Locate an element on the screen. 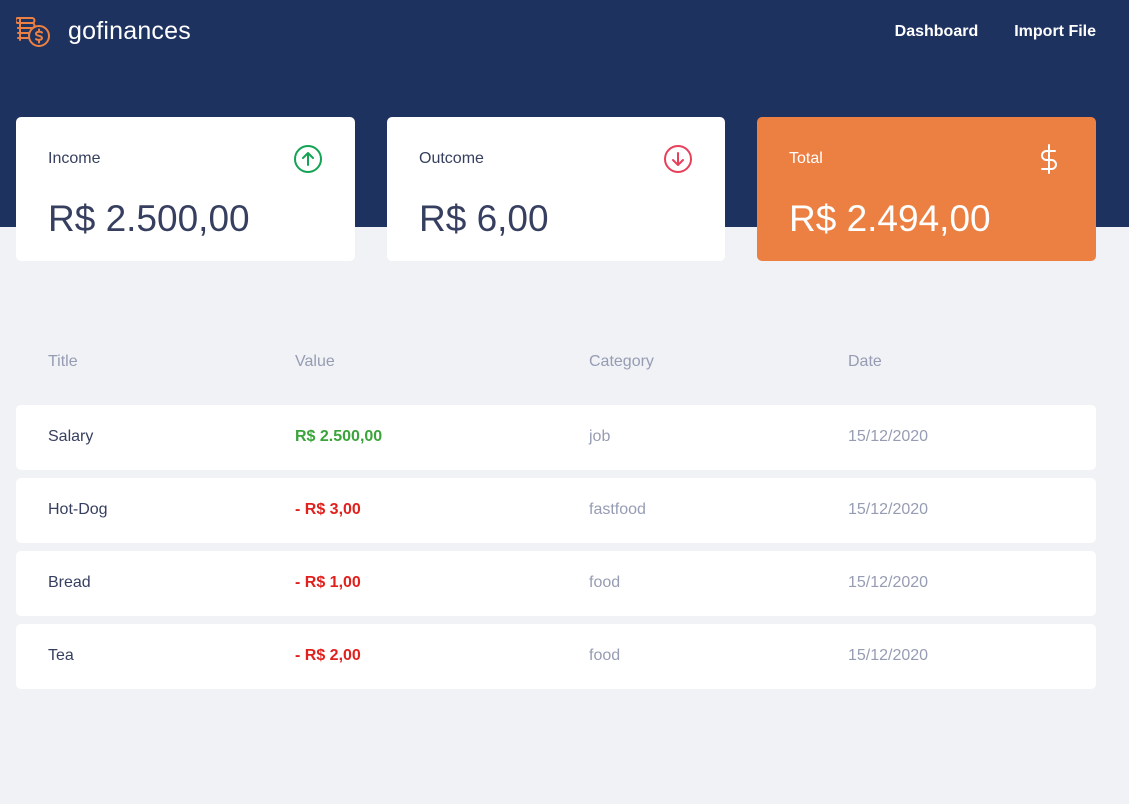  nav-import-file-link: Import File is located at coordinates (1055, 32).